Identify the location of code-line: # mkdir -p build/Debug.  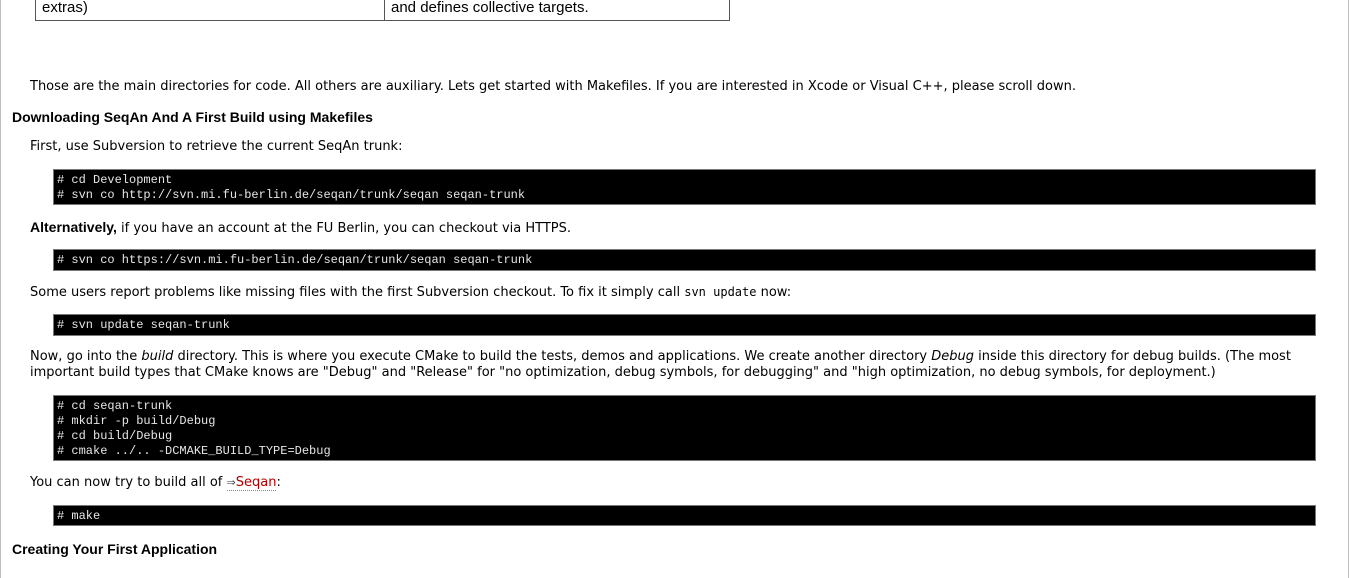
(136, 421).